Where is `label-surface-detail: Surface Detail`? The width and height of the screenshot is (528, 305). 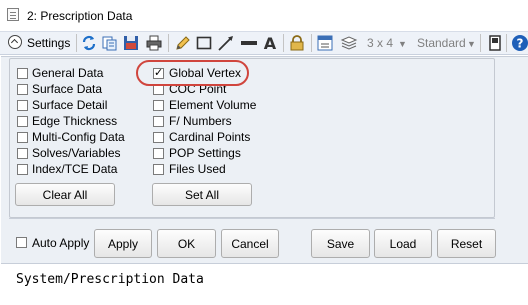 label-surface-detail: Surface Detail is located at coordinates (70, 105).